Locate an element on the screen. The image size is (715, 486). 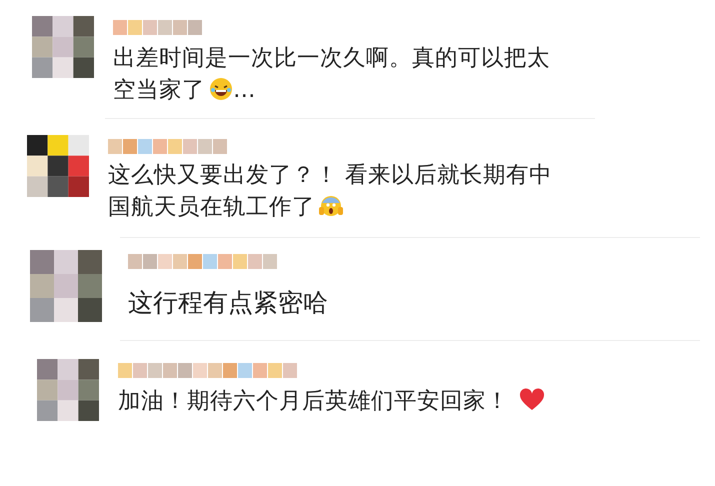
screaming-face-icon is located at coordinates (331, 206).